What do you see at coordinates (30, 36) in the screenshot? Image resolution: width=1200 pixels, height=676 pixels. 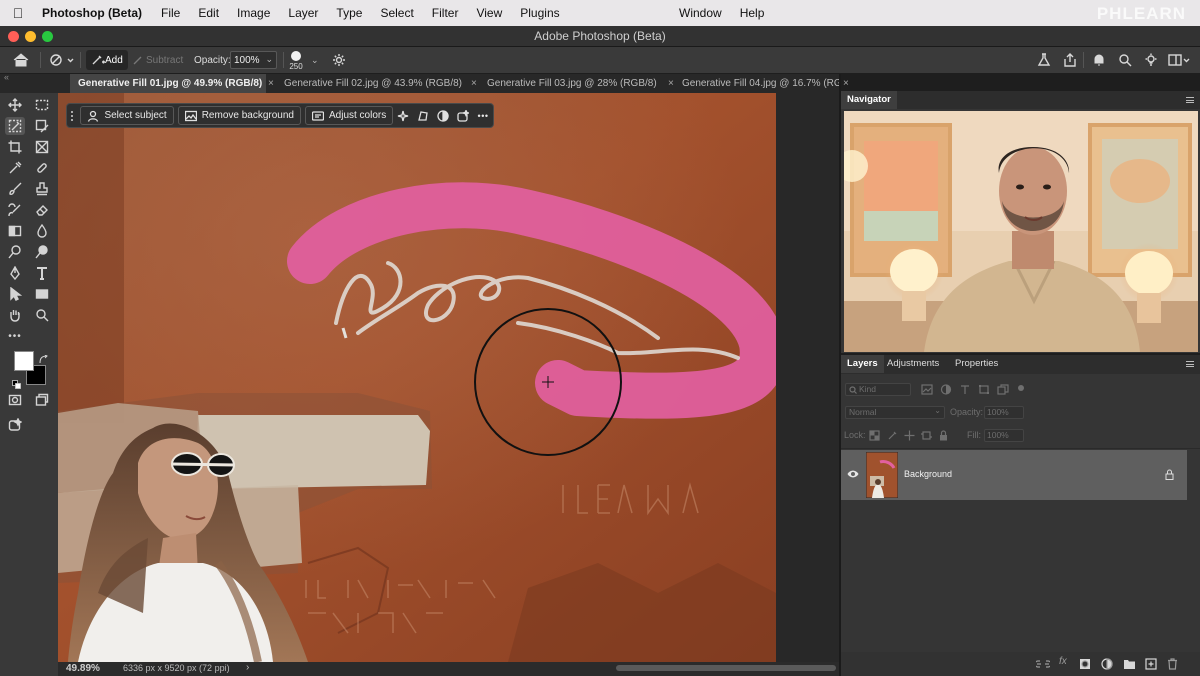 I see `minimize-window-button` at bounding box center [30, 36].